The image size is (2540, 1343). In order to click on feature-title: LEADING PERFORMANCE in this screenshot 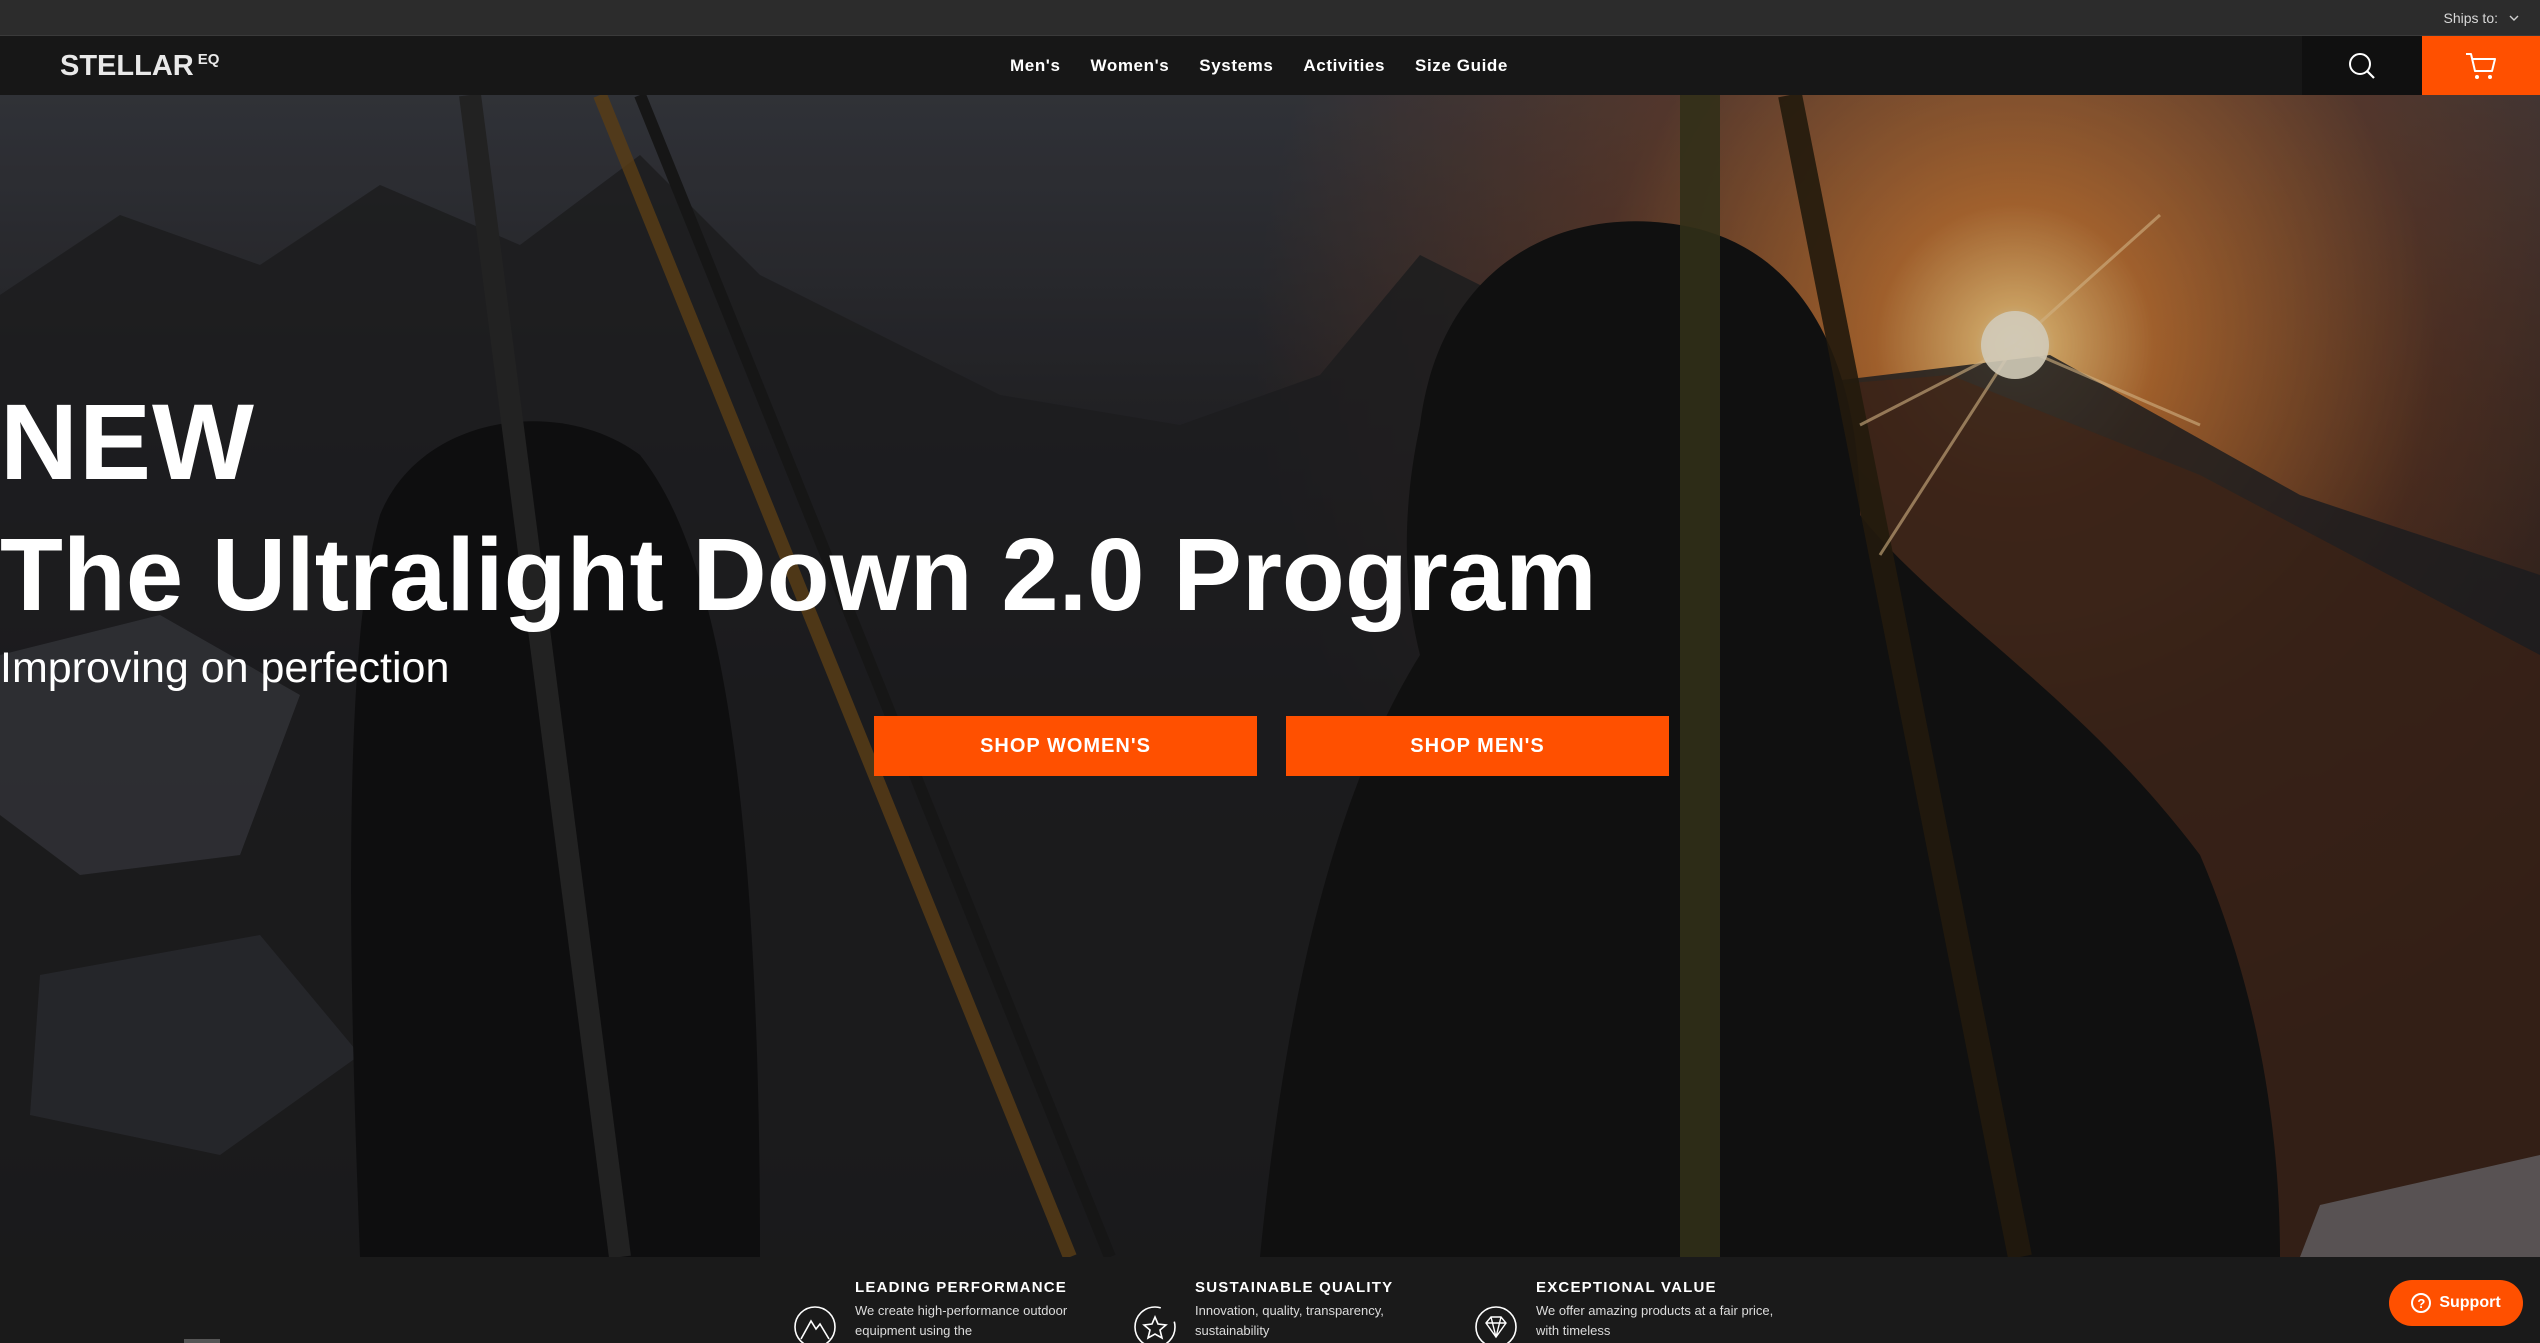, I will do `click(961, 1287)`.